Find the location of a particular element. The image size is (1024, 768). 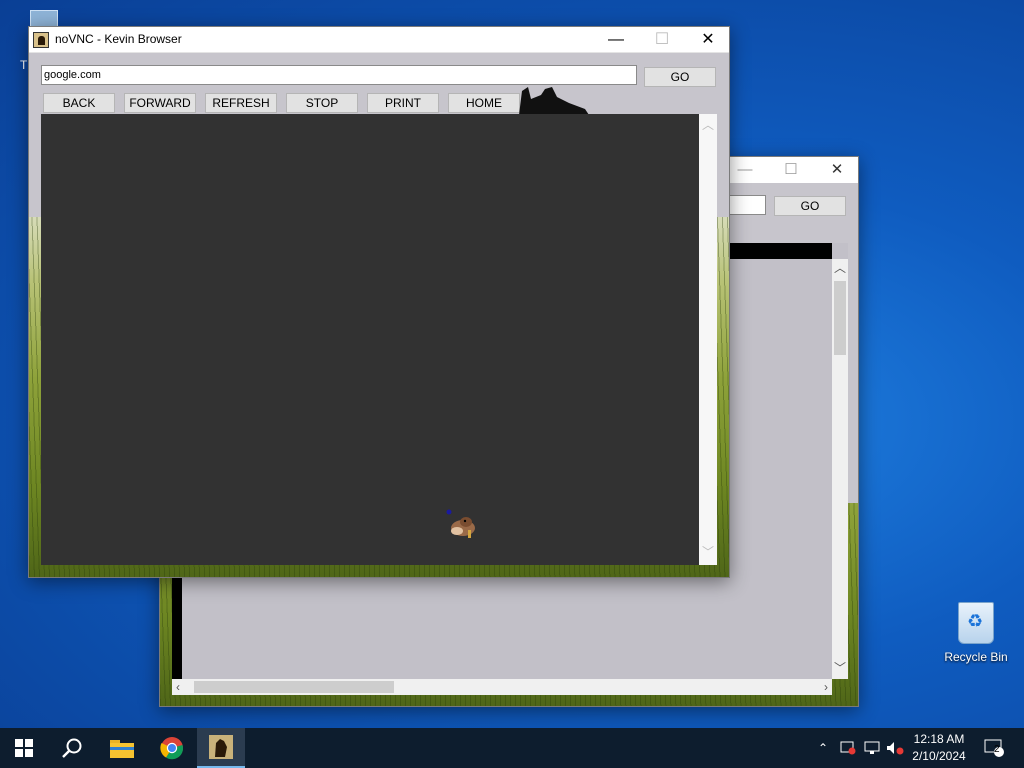

refresh-button: REFRESH is located at coordinates (241, 103).